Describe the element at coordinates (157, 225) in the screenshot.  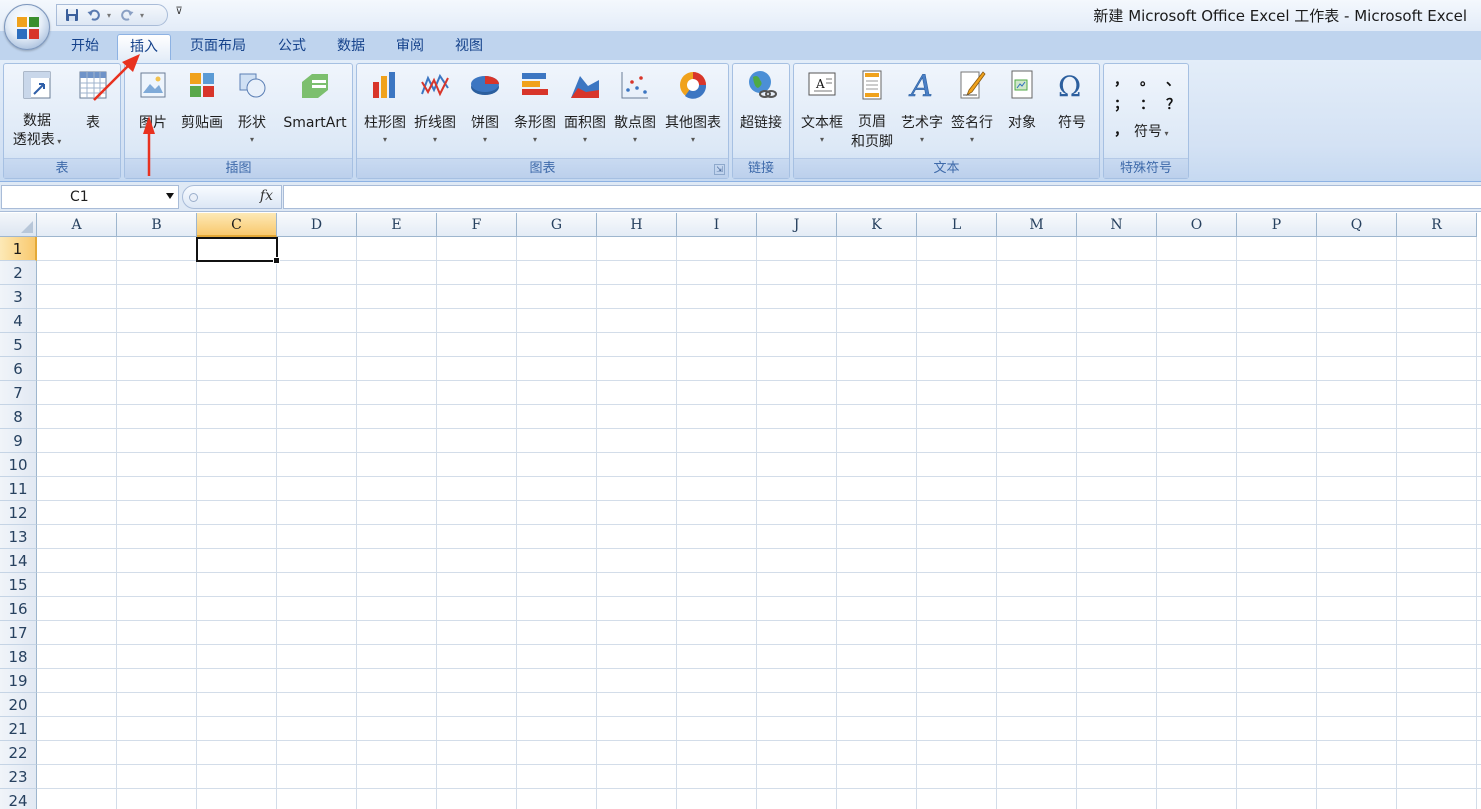
I see `column-header-b: B` at that location.